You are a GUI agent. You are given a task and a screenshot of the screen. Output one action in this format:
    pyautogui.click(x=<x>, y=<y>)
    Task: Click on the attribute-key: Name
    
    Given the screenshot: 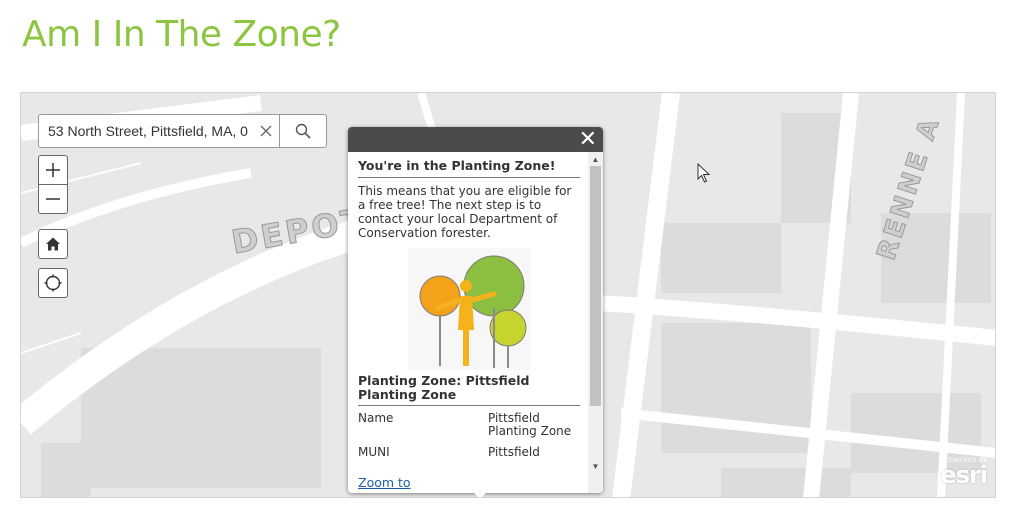 What is the action you would take?
    pyautogui.click(x=376, y=418)
    